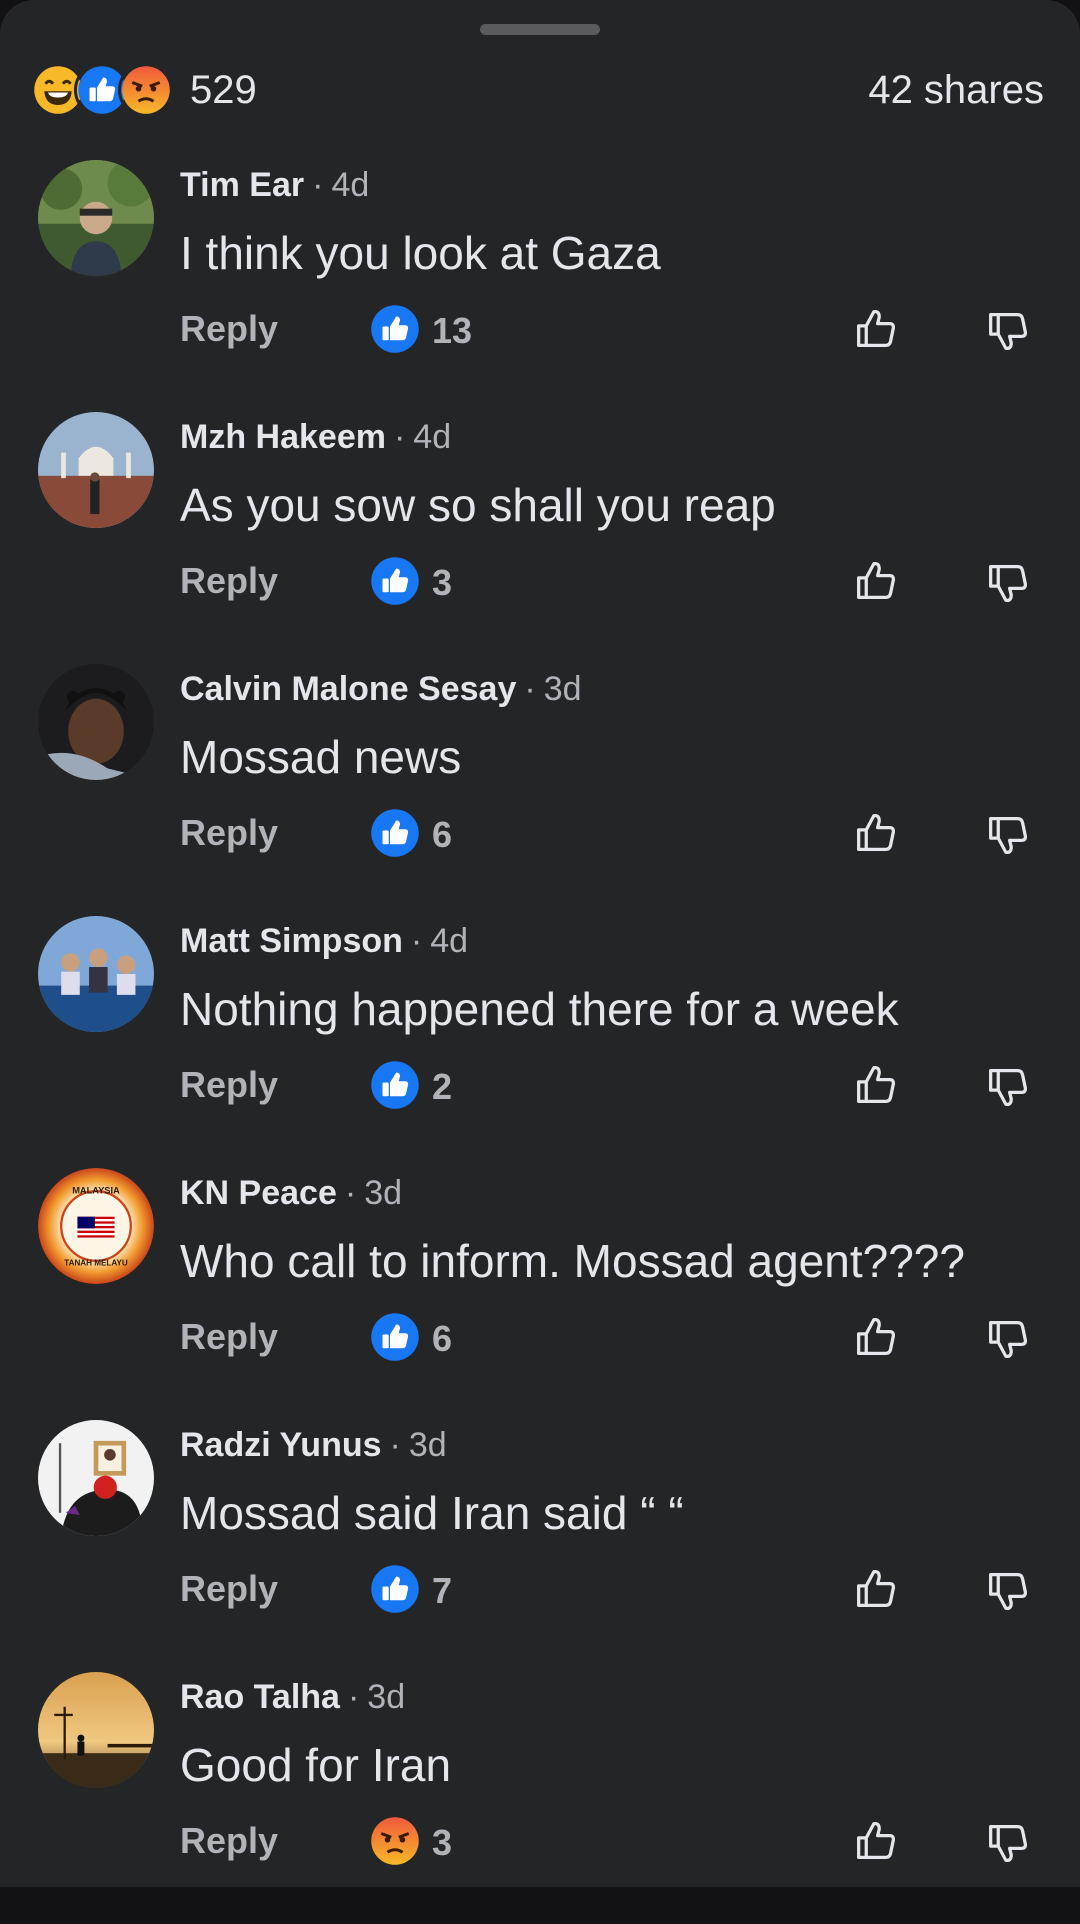  Describe the element at coordinates (452, 331) in the screenshot. I see `reaction-count: 13` at that location.